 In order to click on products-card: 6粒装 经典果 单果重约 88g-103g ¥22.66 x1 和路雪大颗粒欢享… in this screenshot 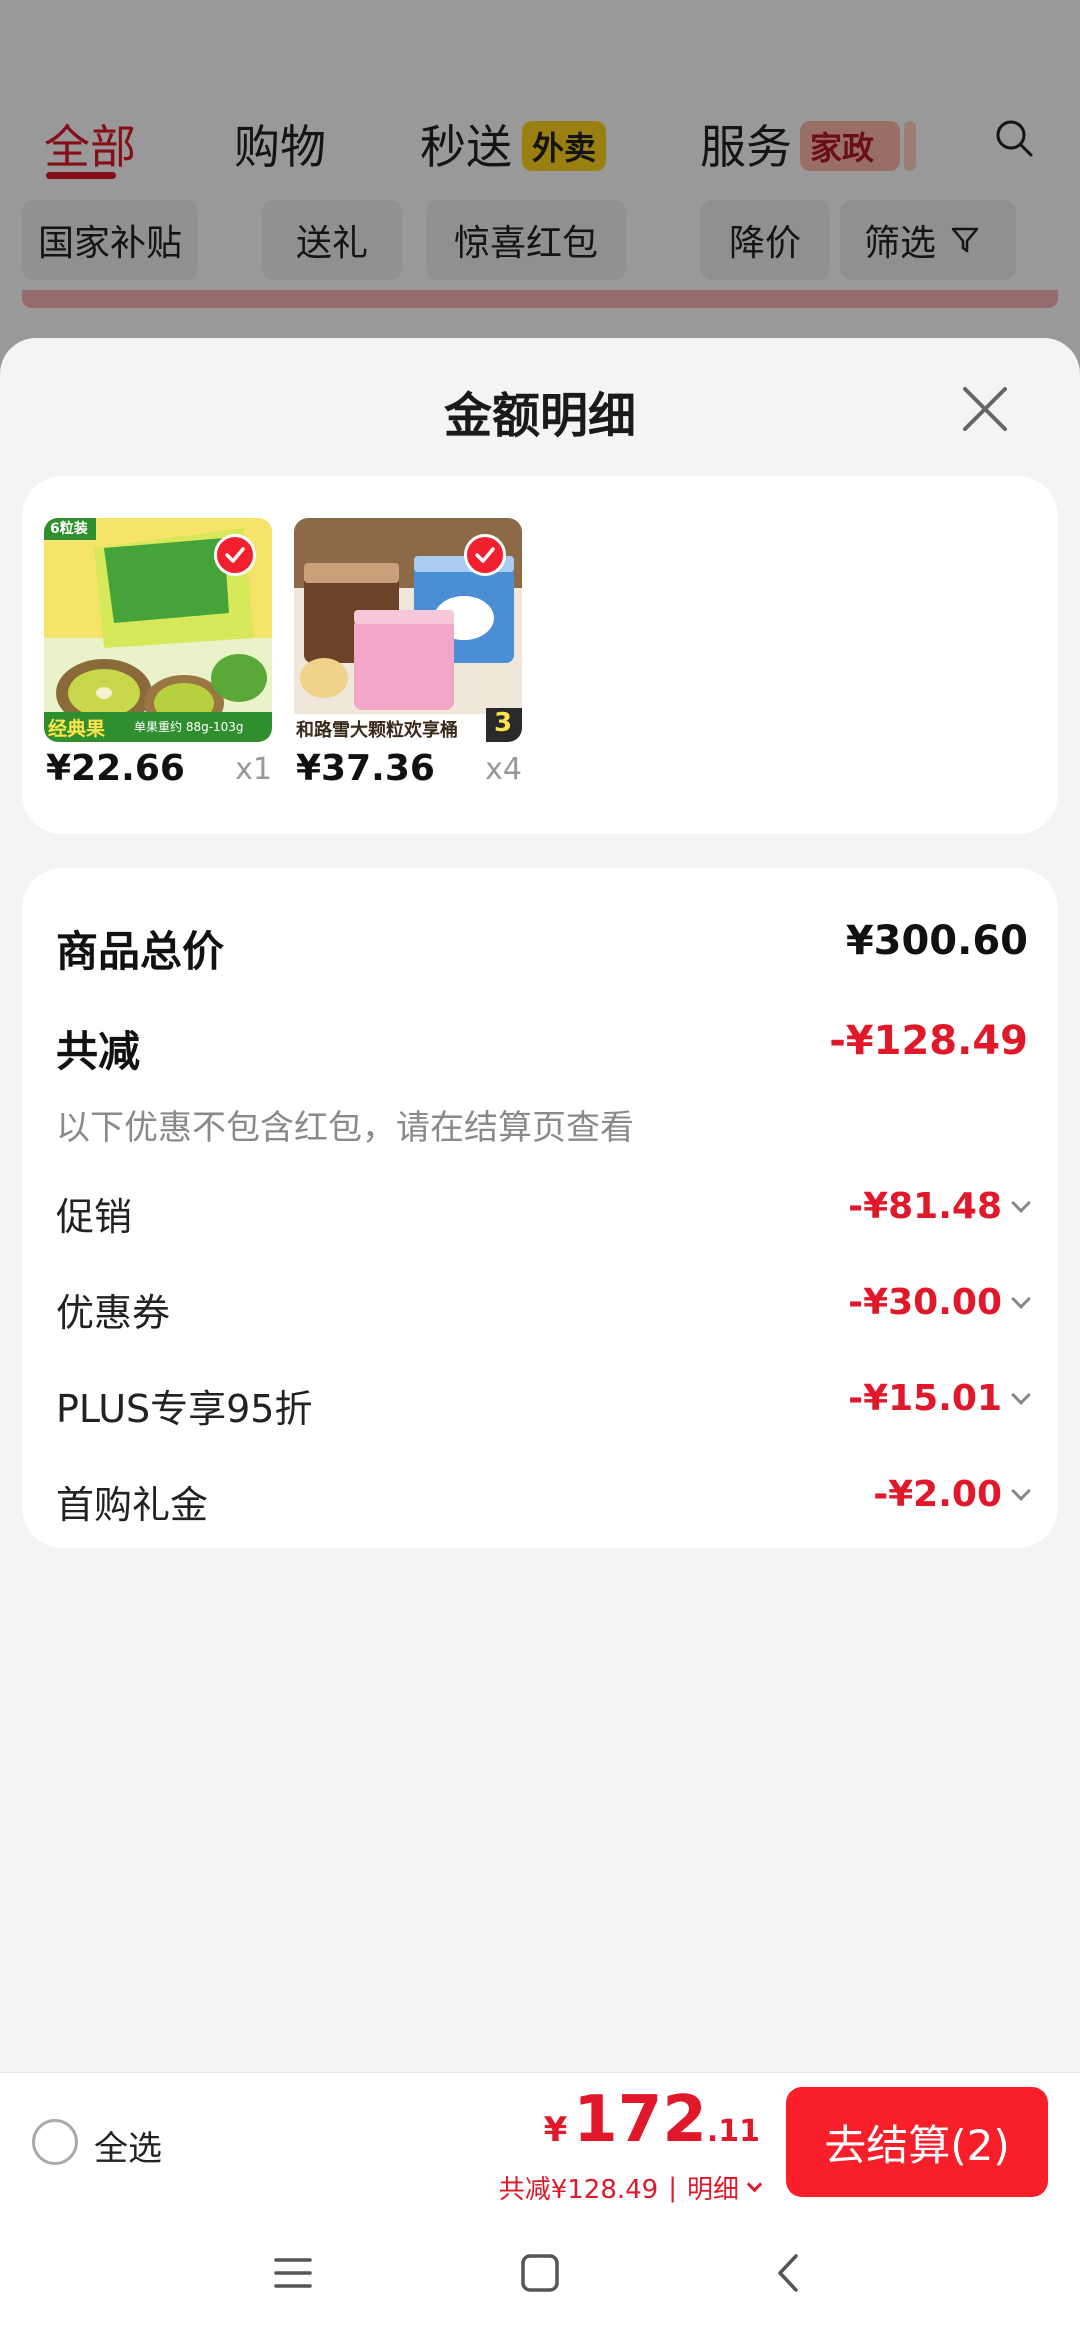, I will do `click(540, 655)`.